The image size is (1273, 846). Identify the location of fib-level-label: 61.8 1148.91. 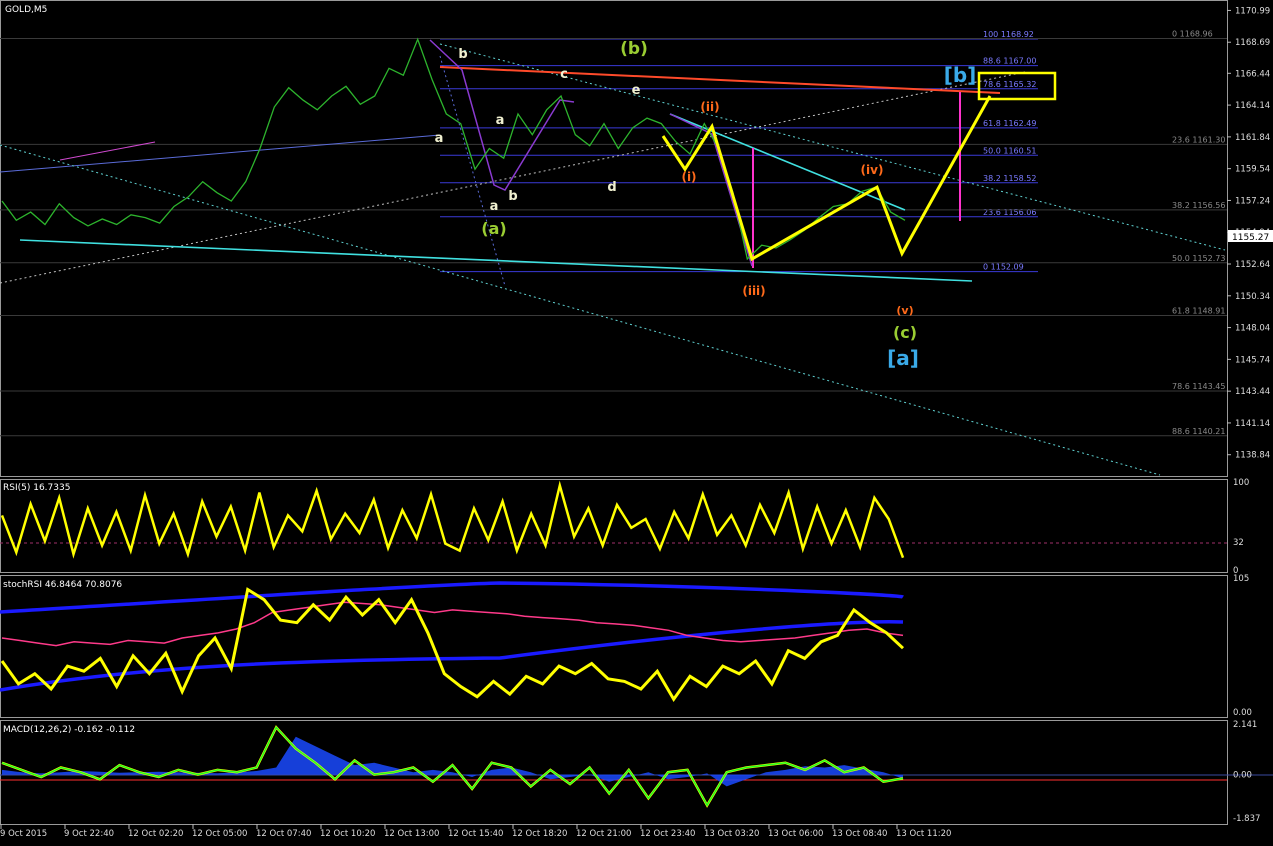
(1198, 311).